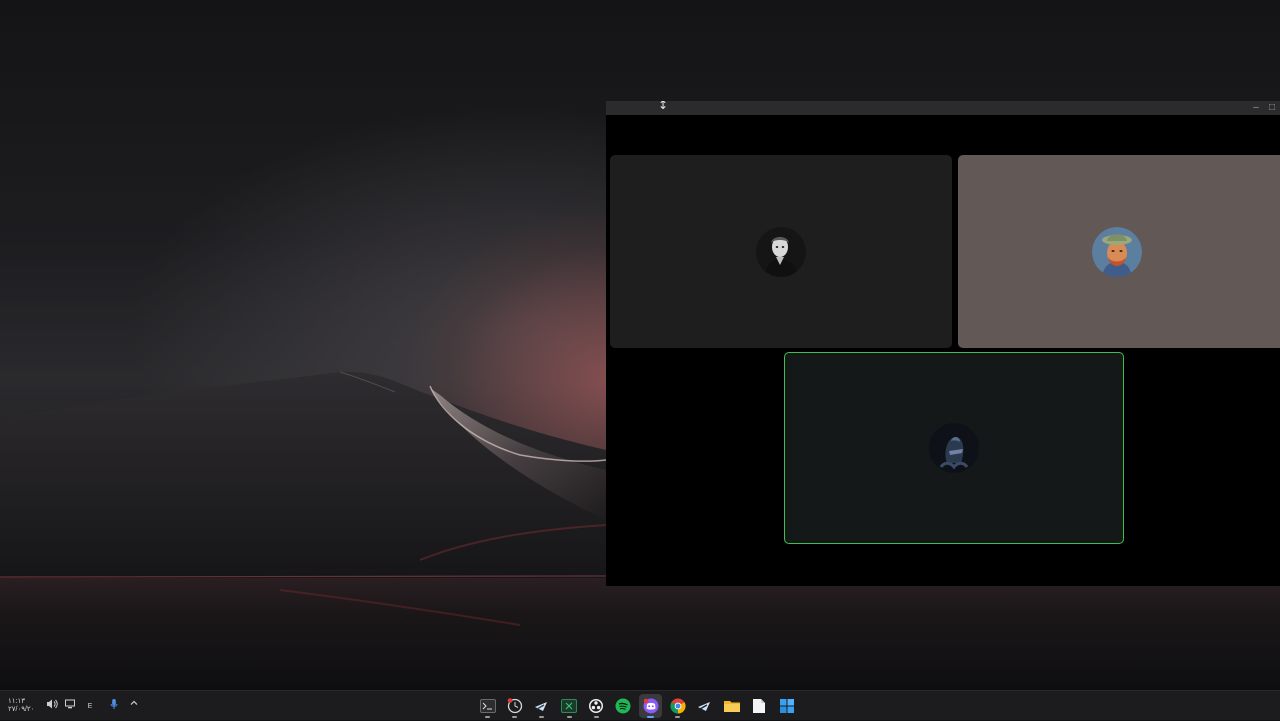 The height and width of the screenshot is (721, 1280). Describe the element at coordinates (52, 706) in the screenshot. I see `speaker-icon` at that location.